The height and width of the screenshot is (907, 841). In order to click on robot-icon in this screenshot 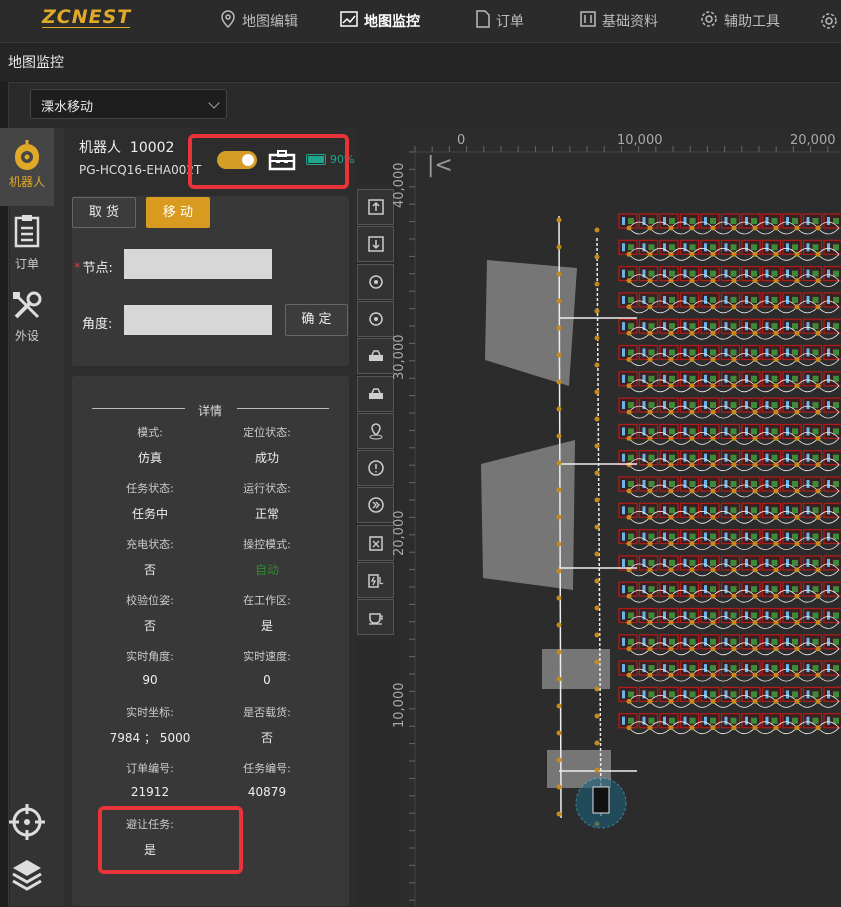, I will do `click(27, 155)`.